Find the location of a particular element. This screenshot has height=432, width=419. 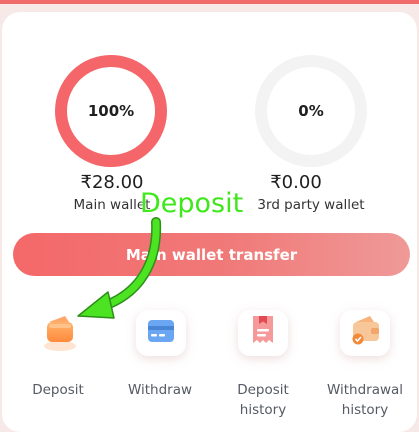

main-wallet-progress-ring: 100% is located at coordinates (111, 111).